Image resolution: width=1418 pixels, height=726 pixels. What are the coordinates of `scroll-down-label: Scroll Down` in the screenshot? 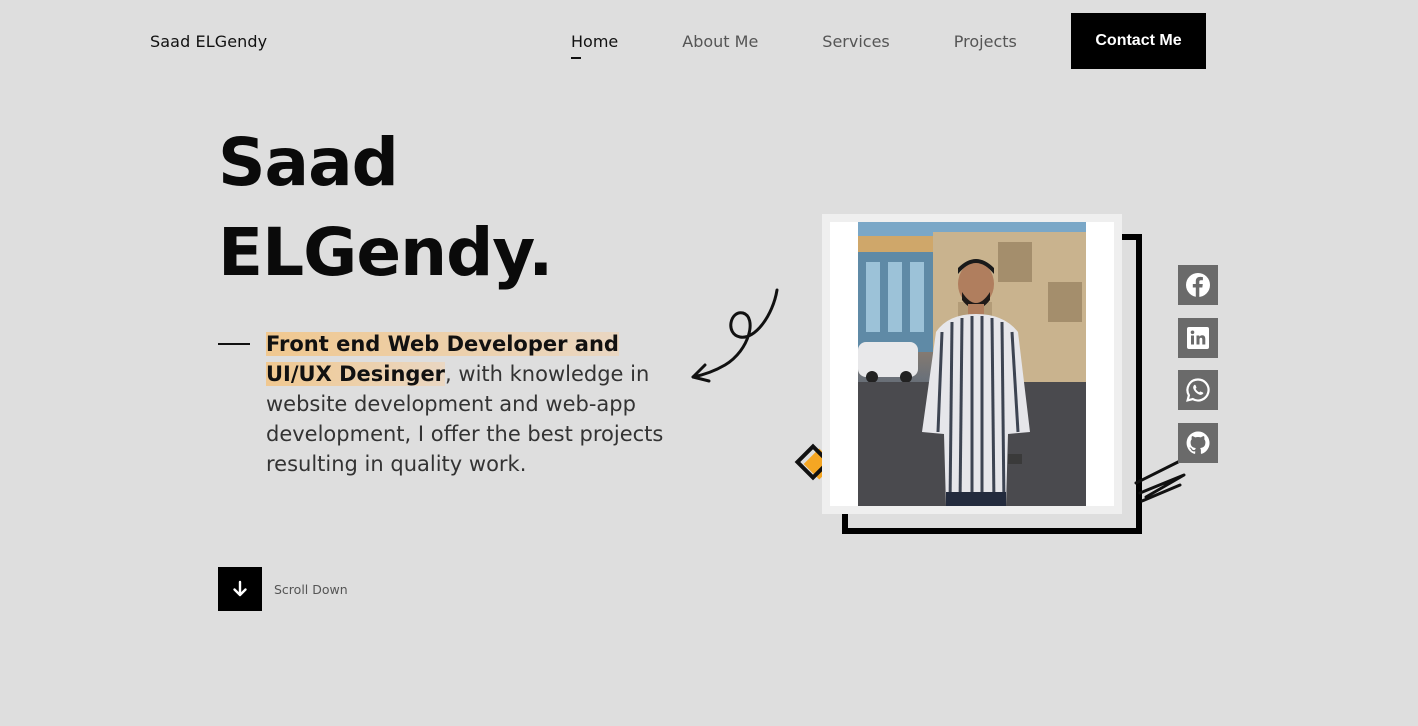 It's located at (311, 589).